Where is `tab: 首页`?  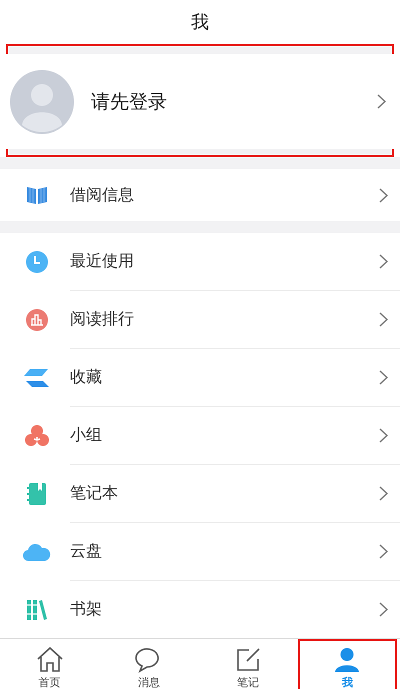
tab: 首页 is located at coordinates (50, 664).